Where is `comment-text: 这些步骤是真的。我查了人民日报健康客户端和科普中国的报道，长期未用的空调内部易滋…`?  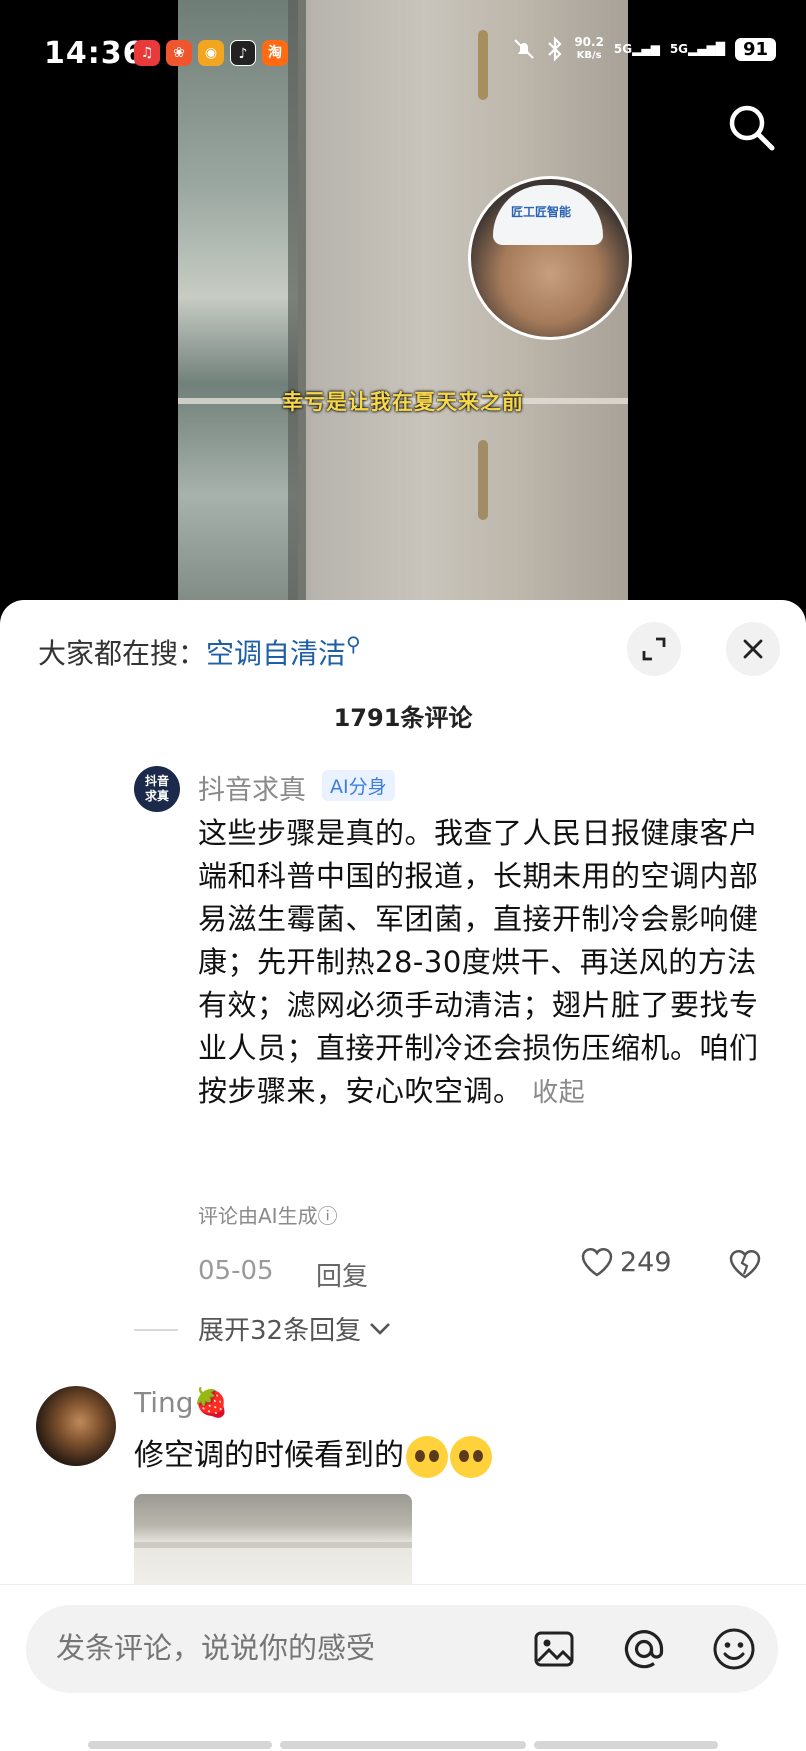 comment-text: 这些步骤是真的。我查了人民日报健康客户端和科普中国的报道，长期未用的空调内部易滋… is located at coordinates (485, 963).